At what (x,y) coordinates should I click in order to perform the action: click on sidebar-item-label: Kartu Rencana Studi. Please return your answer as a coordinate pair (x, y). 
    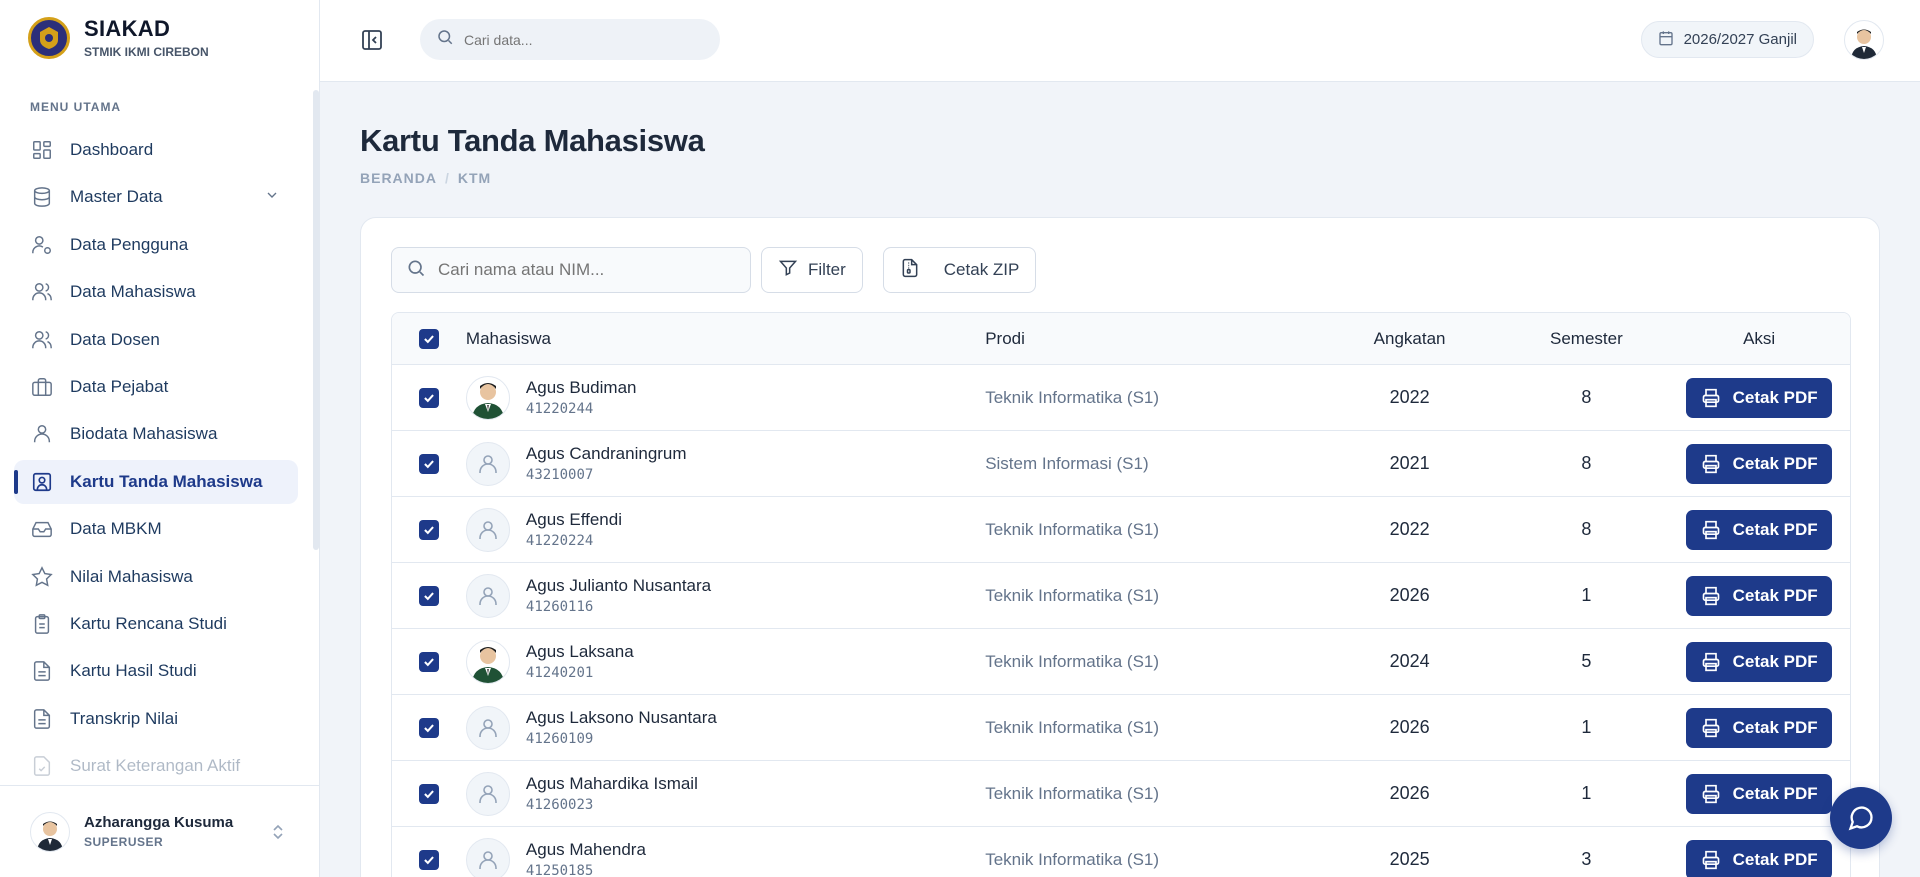
    Looking at the image, I should click on (148, 623).